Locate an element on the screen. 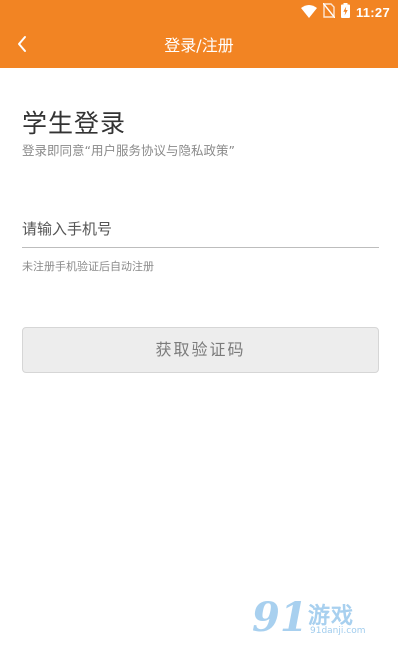 This screenshot has width=398, height=646. chevron-left-icon is located at coordinates (22, 46).